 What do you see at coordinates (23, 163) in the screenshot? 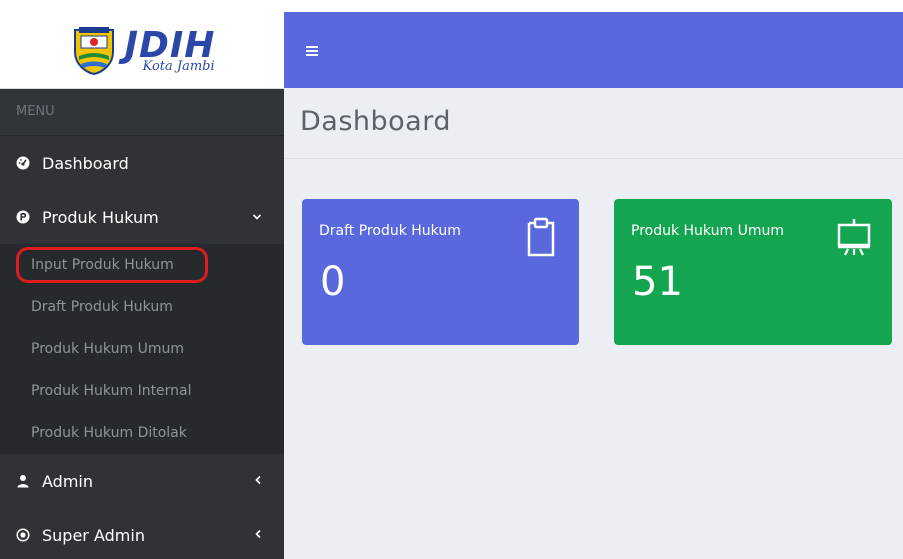
I see `tachometer-icon` at bounding box center [23, 163].